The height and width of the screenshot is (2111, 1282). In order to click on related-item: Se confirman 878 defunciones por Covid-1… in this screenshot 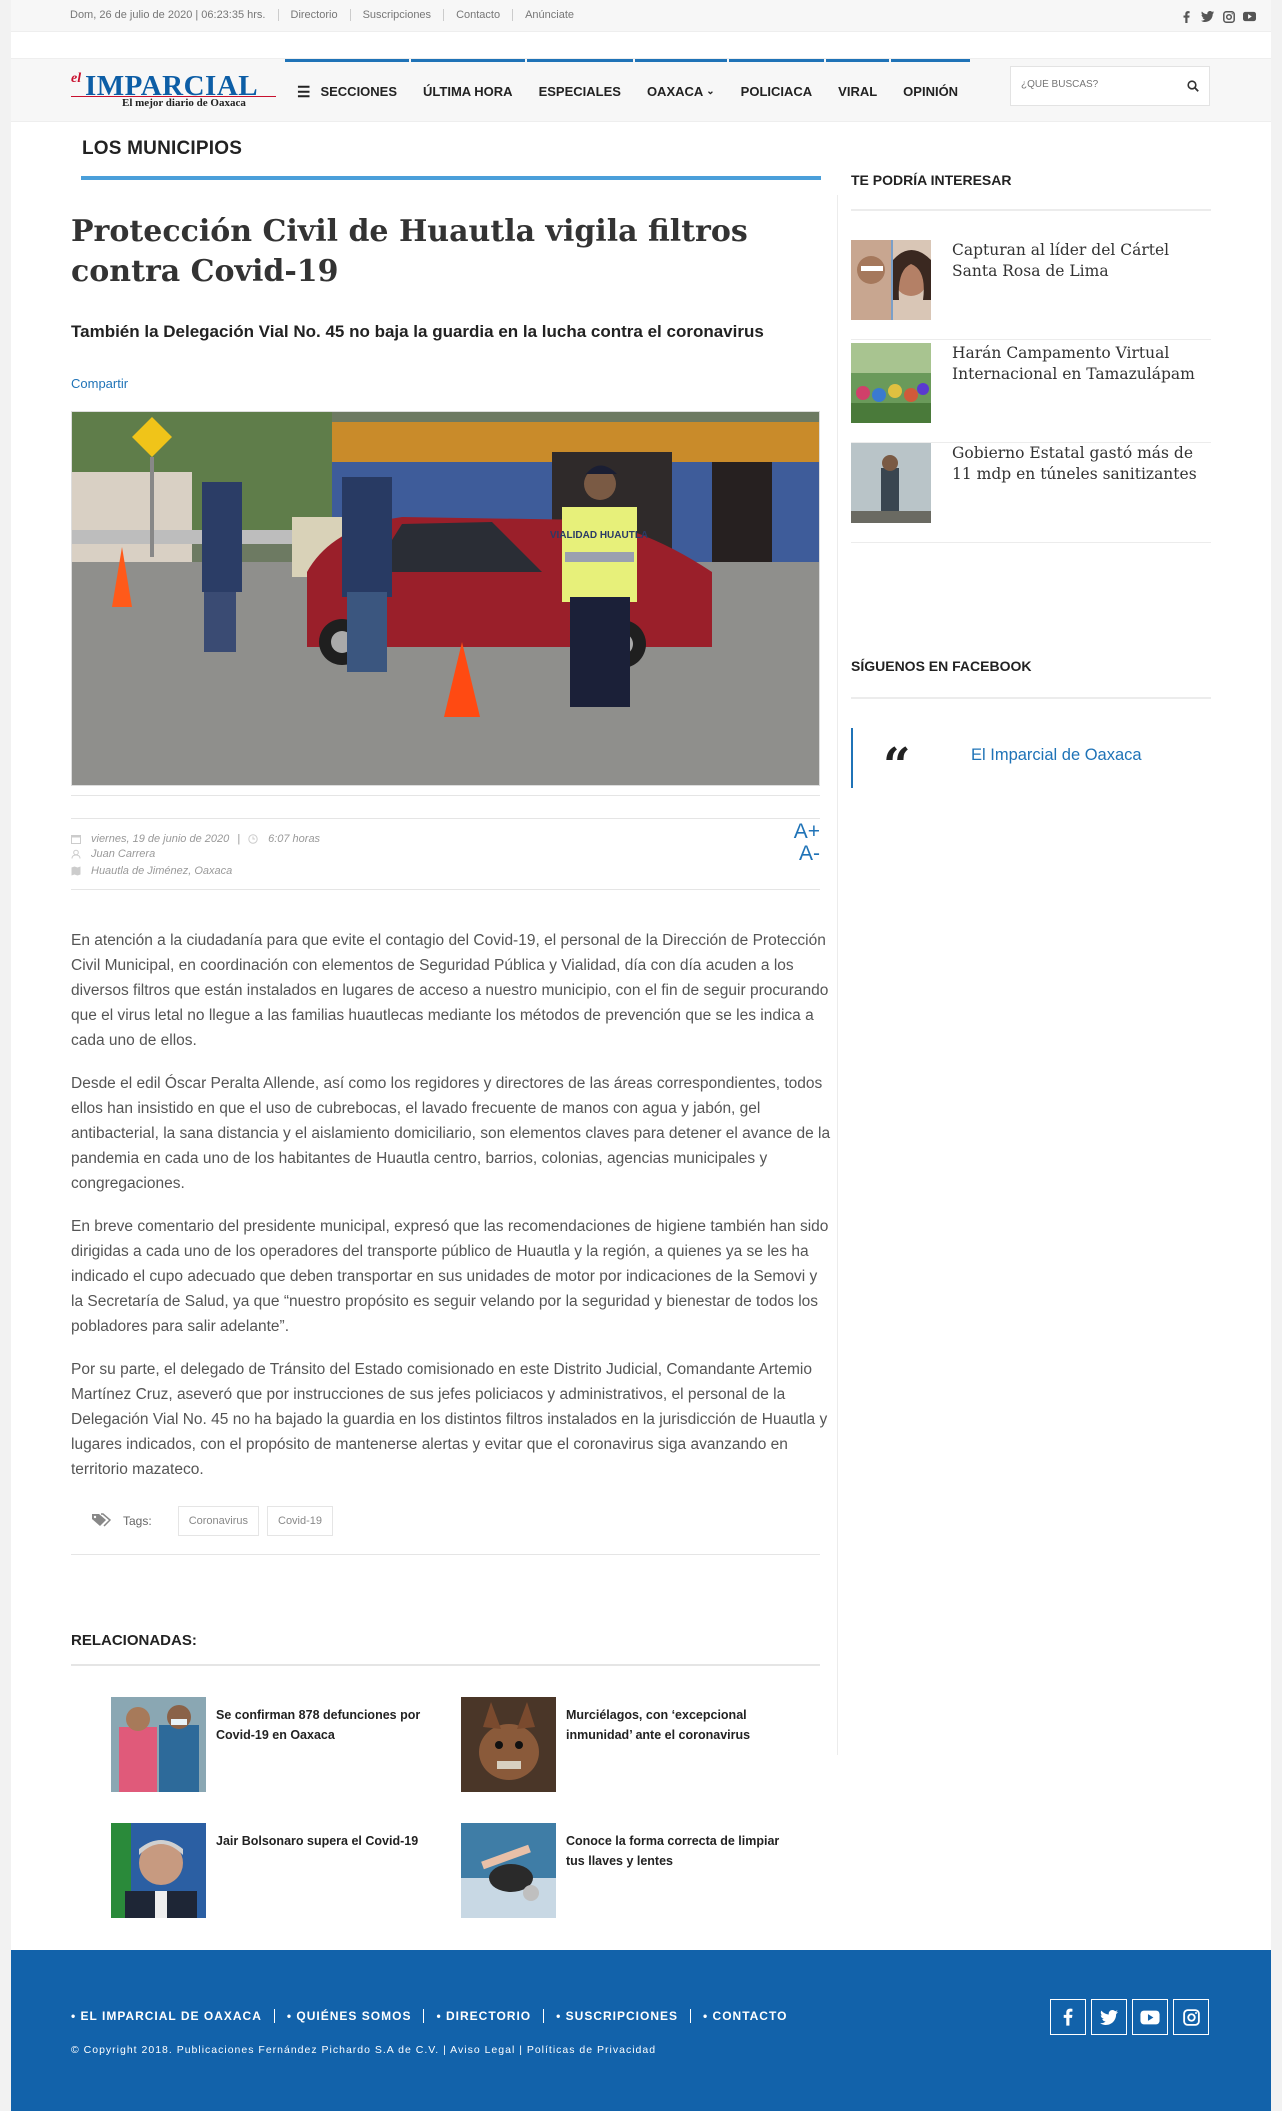, I will do `click(276, 1744)`.